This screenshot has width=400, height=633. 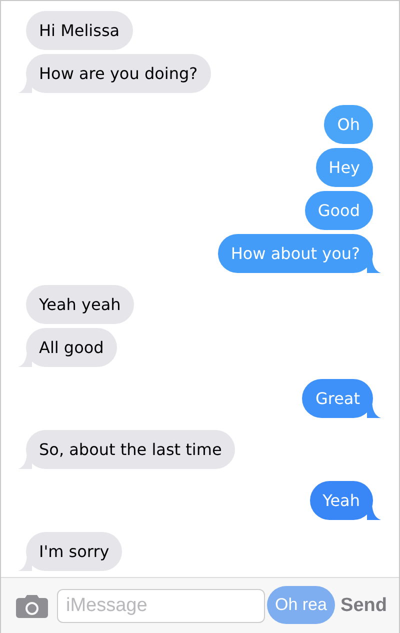 What do you see at coordinates (161, 605) in the screenshot?
I see `message-input: iMessage` at bounding box center [161, 605].